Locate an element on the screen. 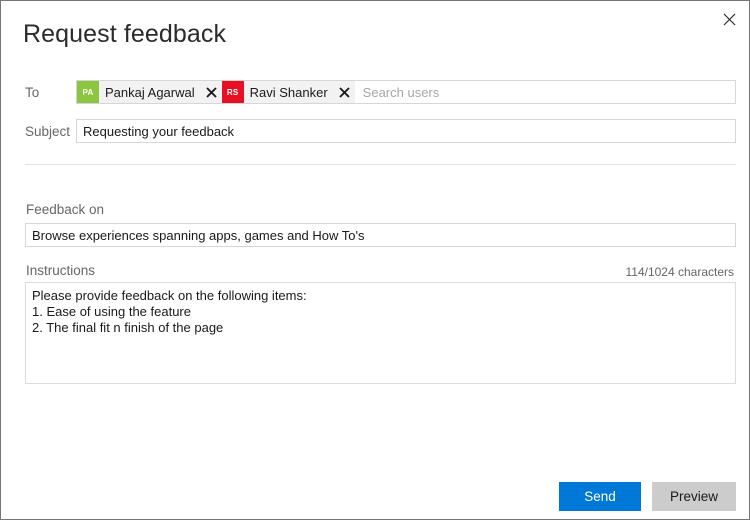 Image resolution: width=750 pixels, height=520 pixels. section-divider is located at coordinates (380, 164).